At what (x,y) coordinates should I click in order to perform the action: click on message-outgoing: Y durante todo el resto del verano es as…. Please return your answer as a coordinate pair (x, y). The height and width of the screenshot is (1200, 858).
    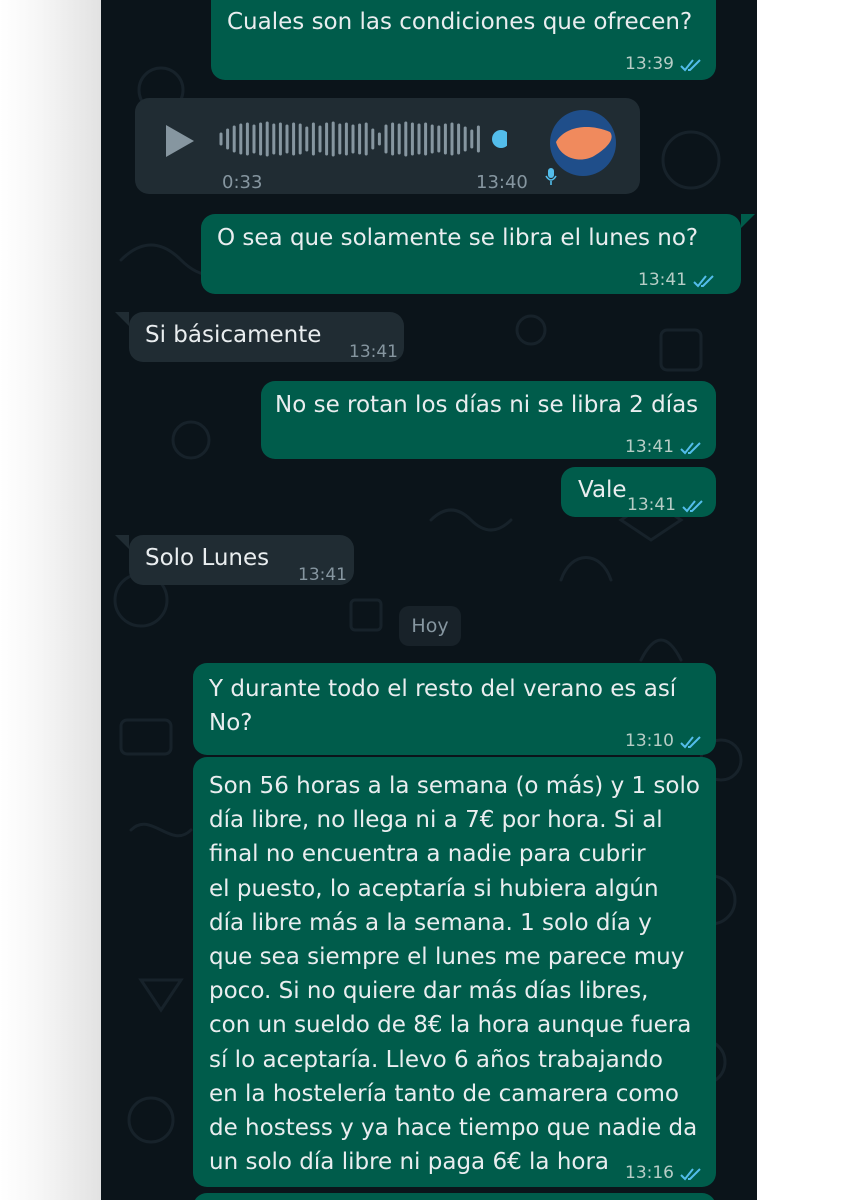
    Looking at the image, I should click on (454, 709).